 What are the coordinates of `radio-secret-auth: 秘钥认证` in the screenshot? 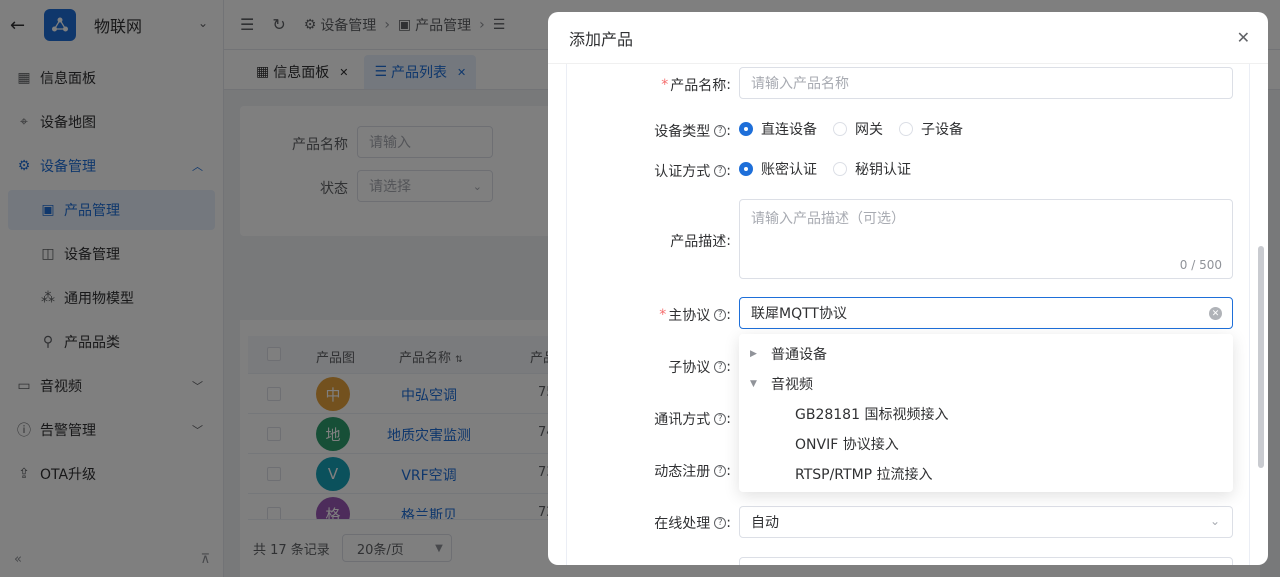 It's located at (872, 169).